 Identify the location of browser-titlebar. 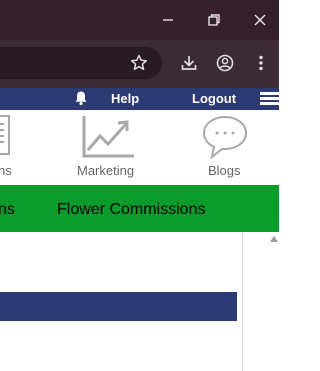
(139, 20).